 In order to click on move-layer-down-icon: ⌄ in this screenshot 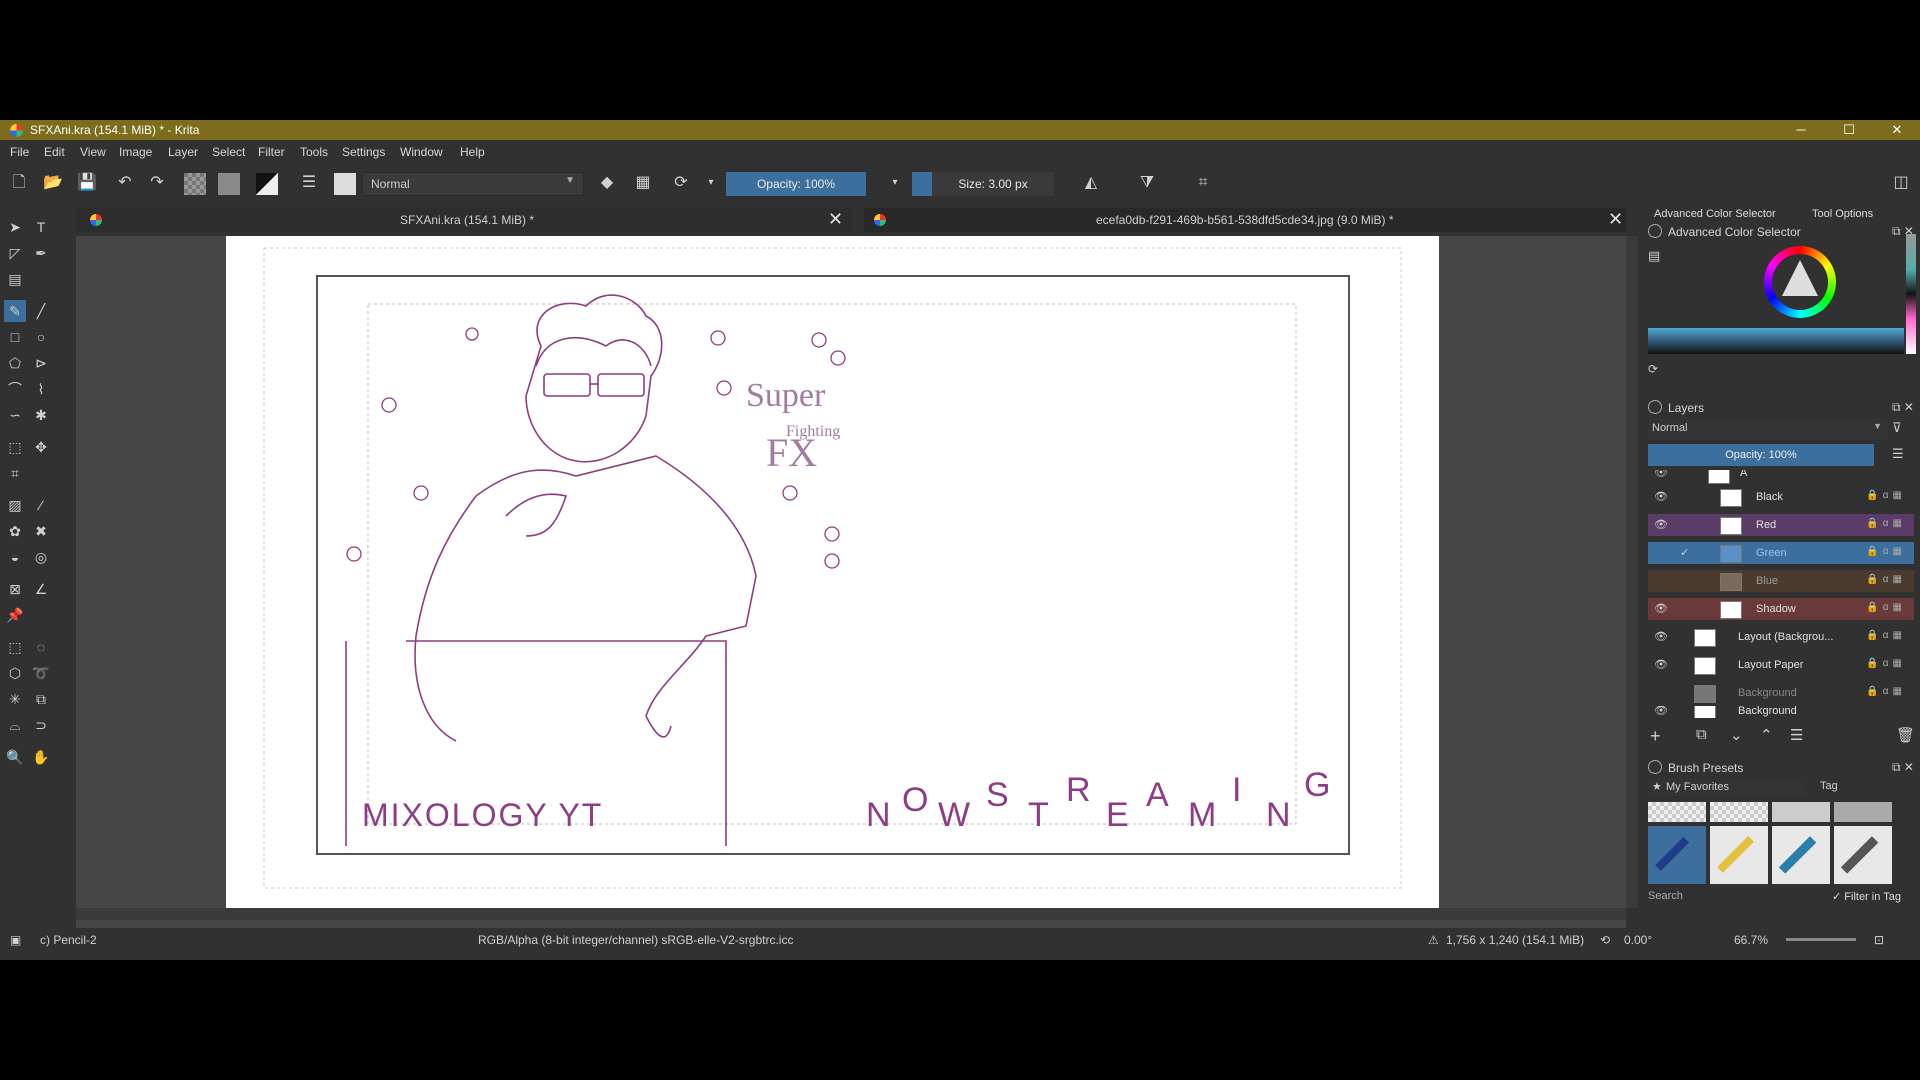, I will do `click(1736, 735)`.